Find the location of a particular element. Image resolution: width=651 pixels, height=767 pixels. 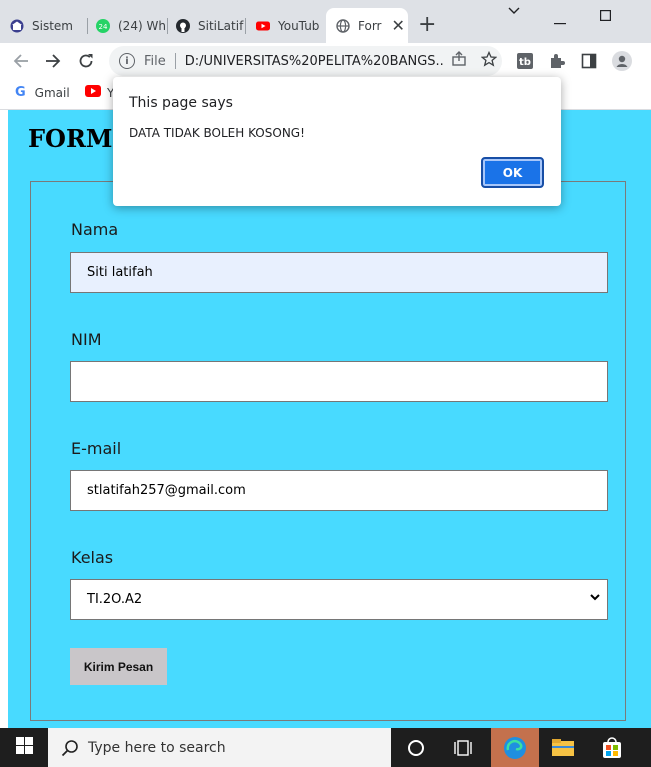

nim-input is located at coordinates (339, 381).